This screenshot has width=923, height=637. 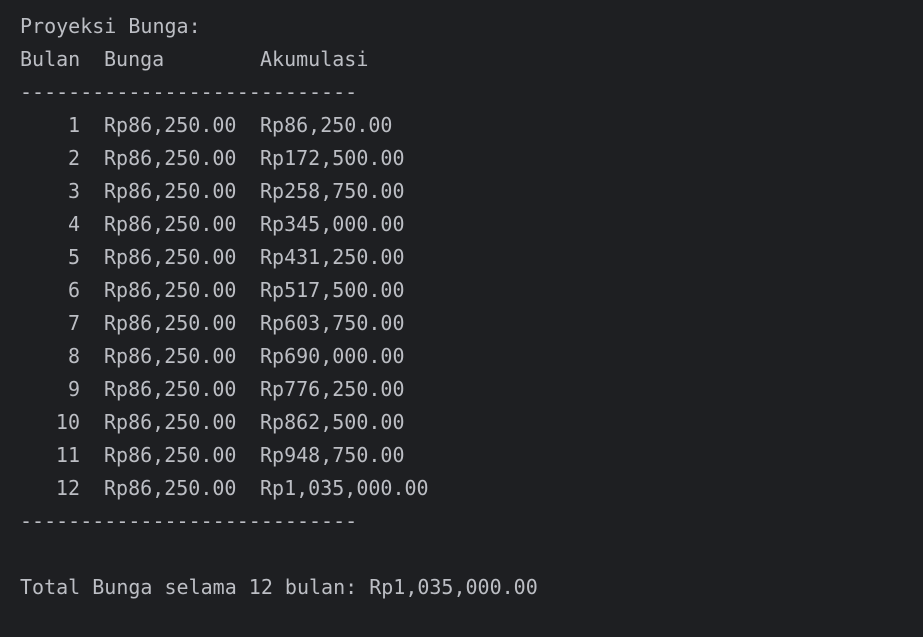 What do you see at coordinates (344, 488) in the screenshot?
I see `row-accumulation: Rp1,035,000.00` at bounding box center [344, 488].